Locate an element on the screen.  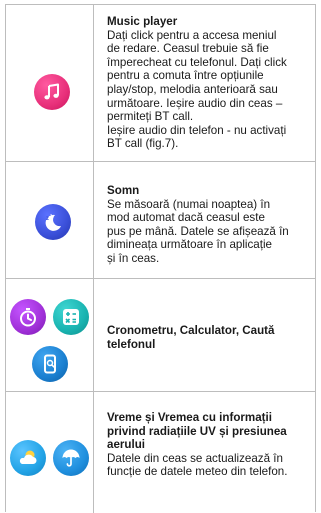
row-title: Music player is located at coordinates (142, 21).